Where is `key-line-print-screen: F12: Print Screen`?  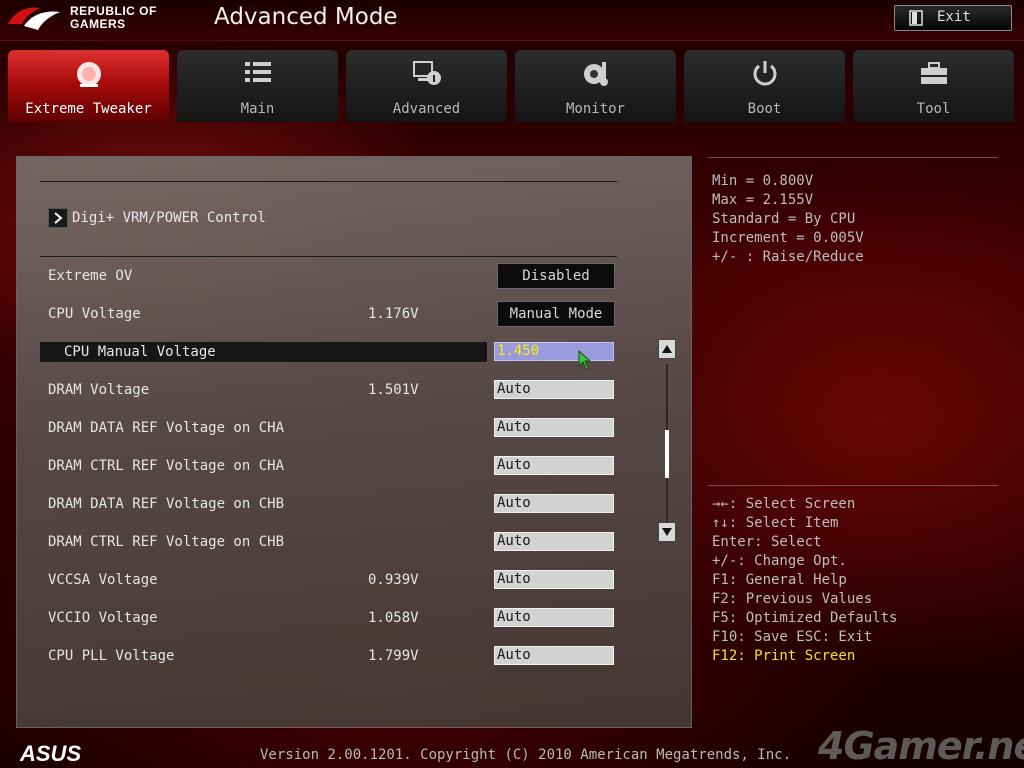
key-line-print-screen: F12: Print Screen is located at coordinates (784, 656).